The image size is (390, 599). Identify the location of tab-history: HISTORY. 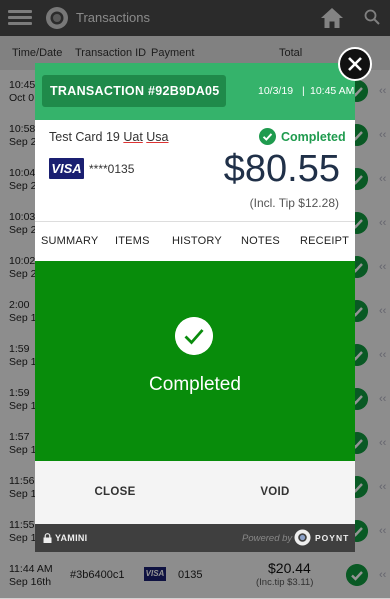
(197, 241).